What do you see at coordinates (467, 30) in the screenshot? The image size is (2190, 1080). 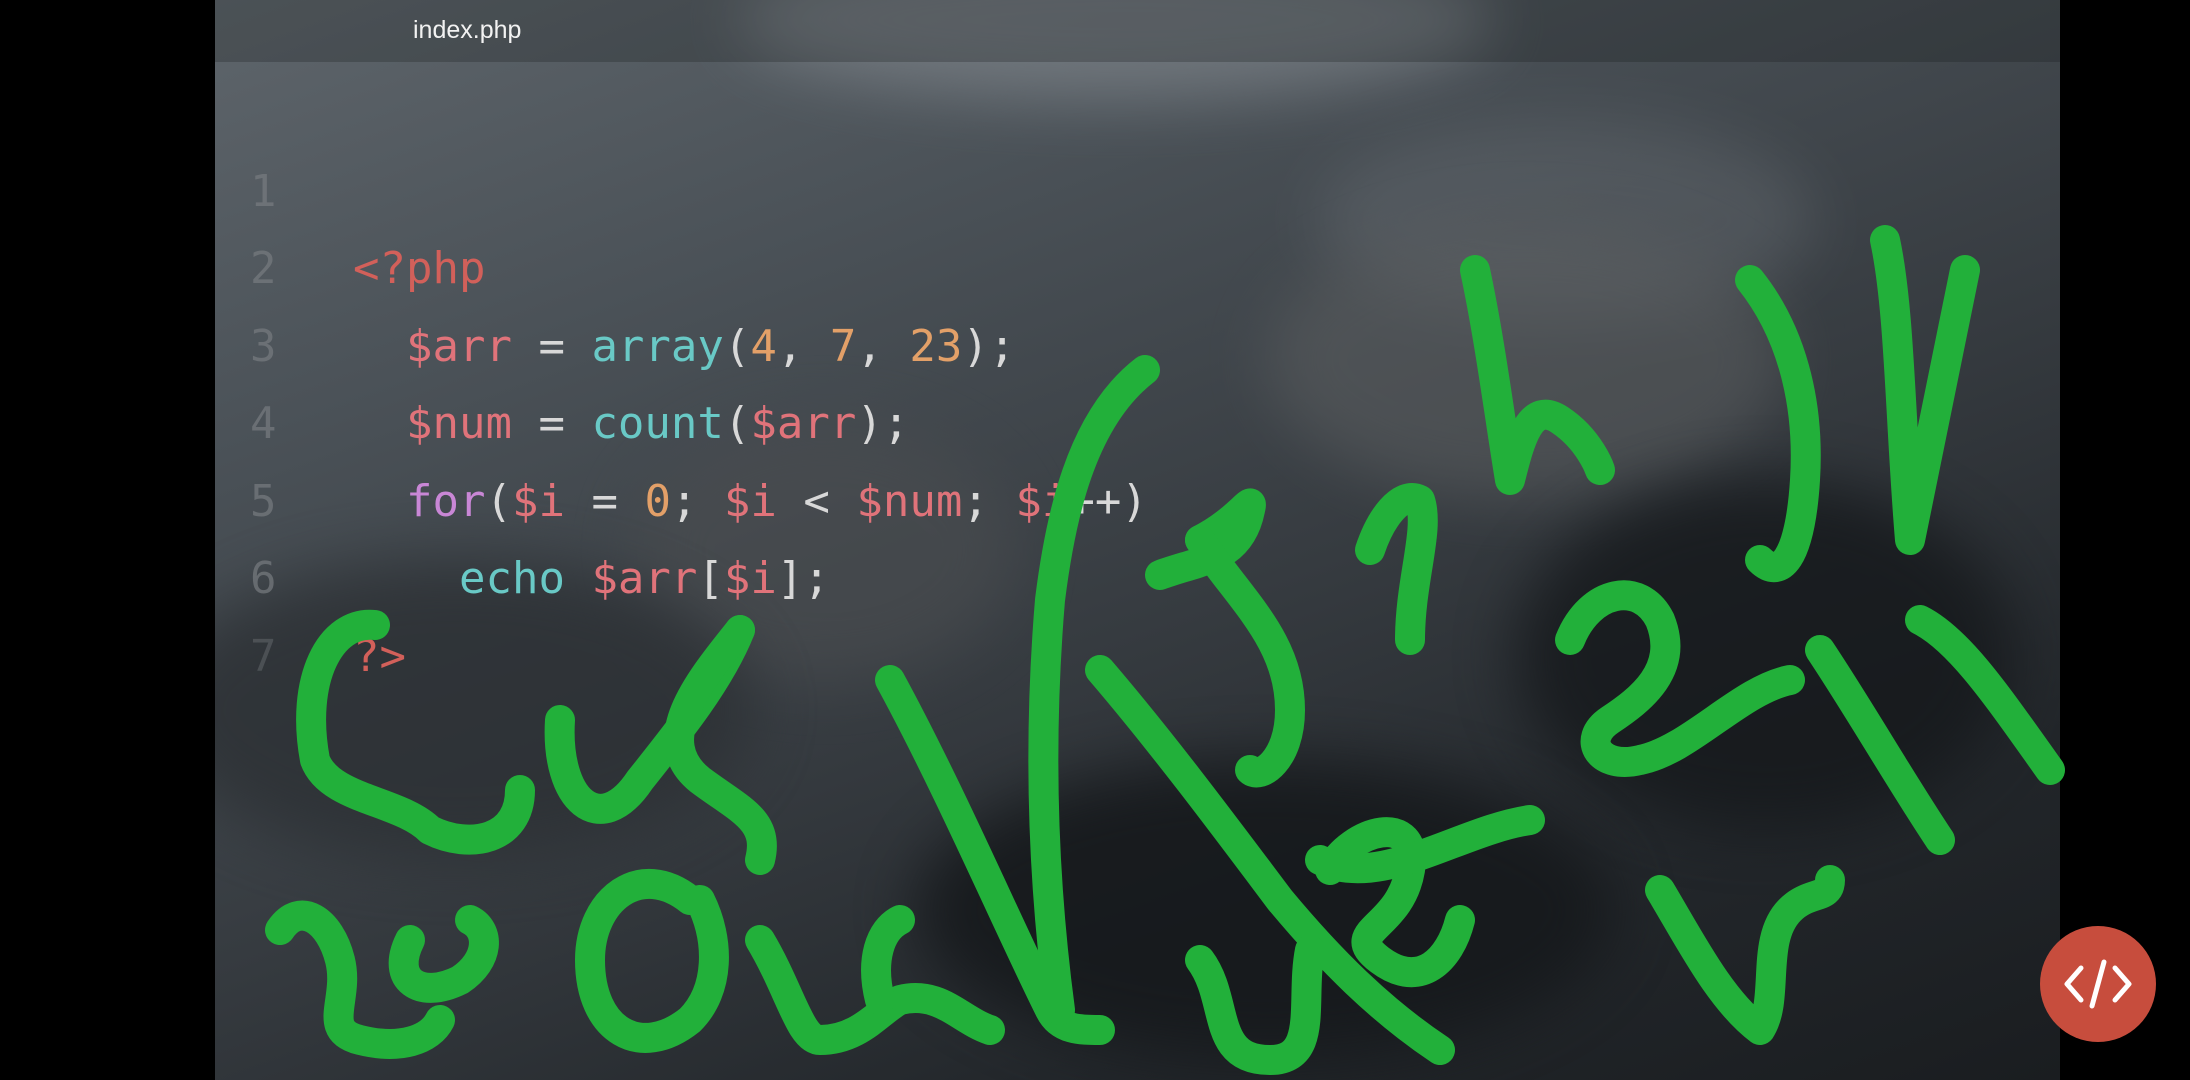 I see `file-tab-title: index.php` at bounding box center [467, 30].